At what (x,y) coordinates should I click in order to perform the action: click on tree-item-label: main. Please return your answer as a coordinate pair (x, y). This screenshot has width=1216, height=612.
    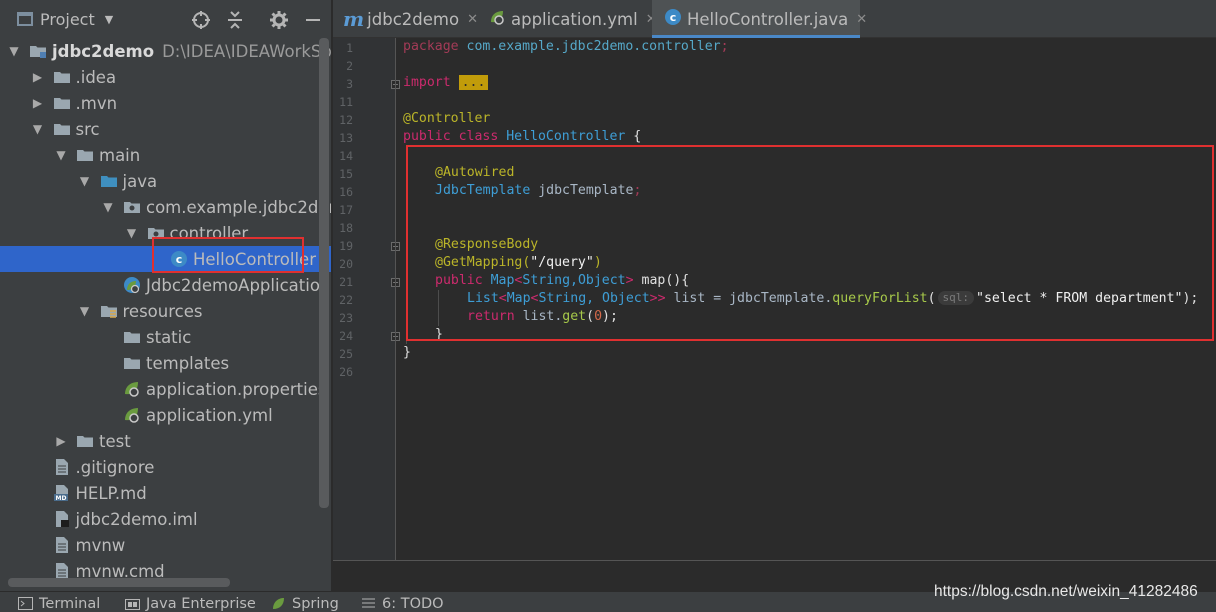
    Looking at the image, I should click on (120, 155).